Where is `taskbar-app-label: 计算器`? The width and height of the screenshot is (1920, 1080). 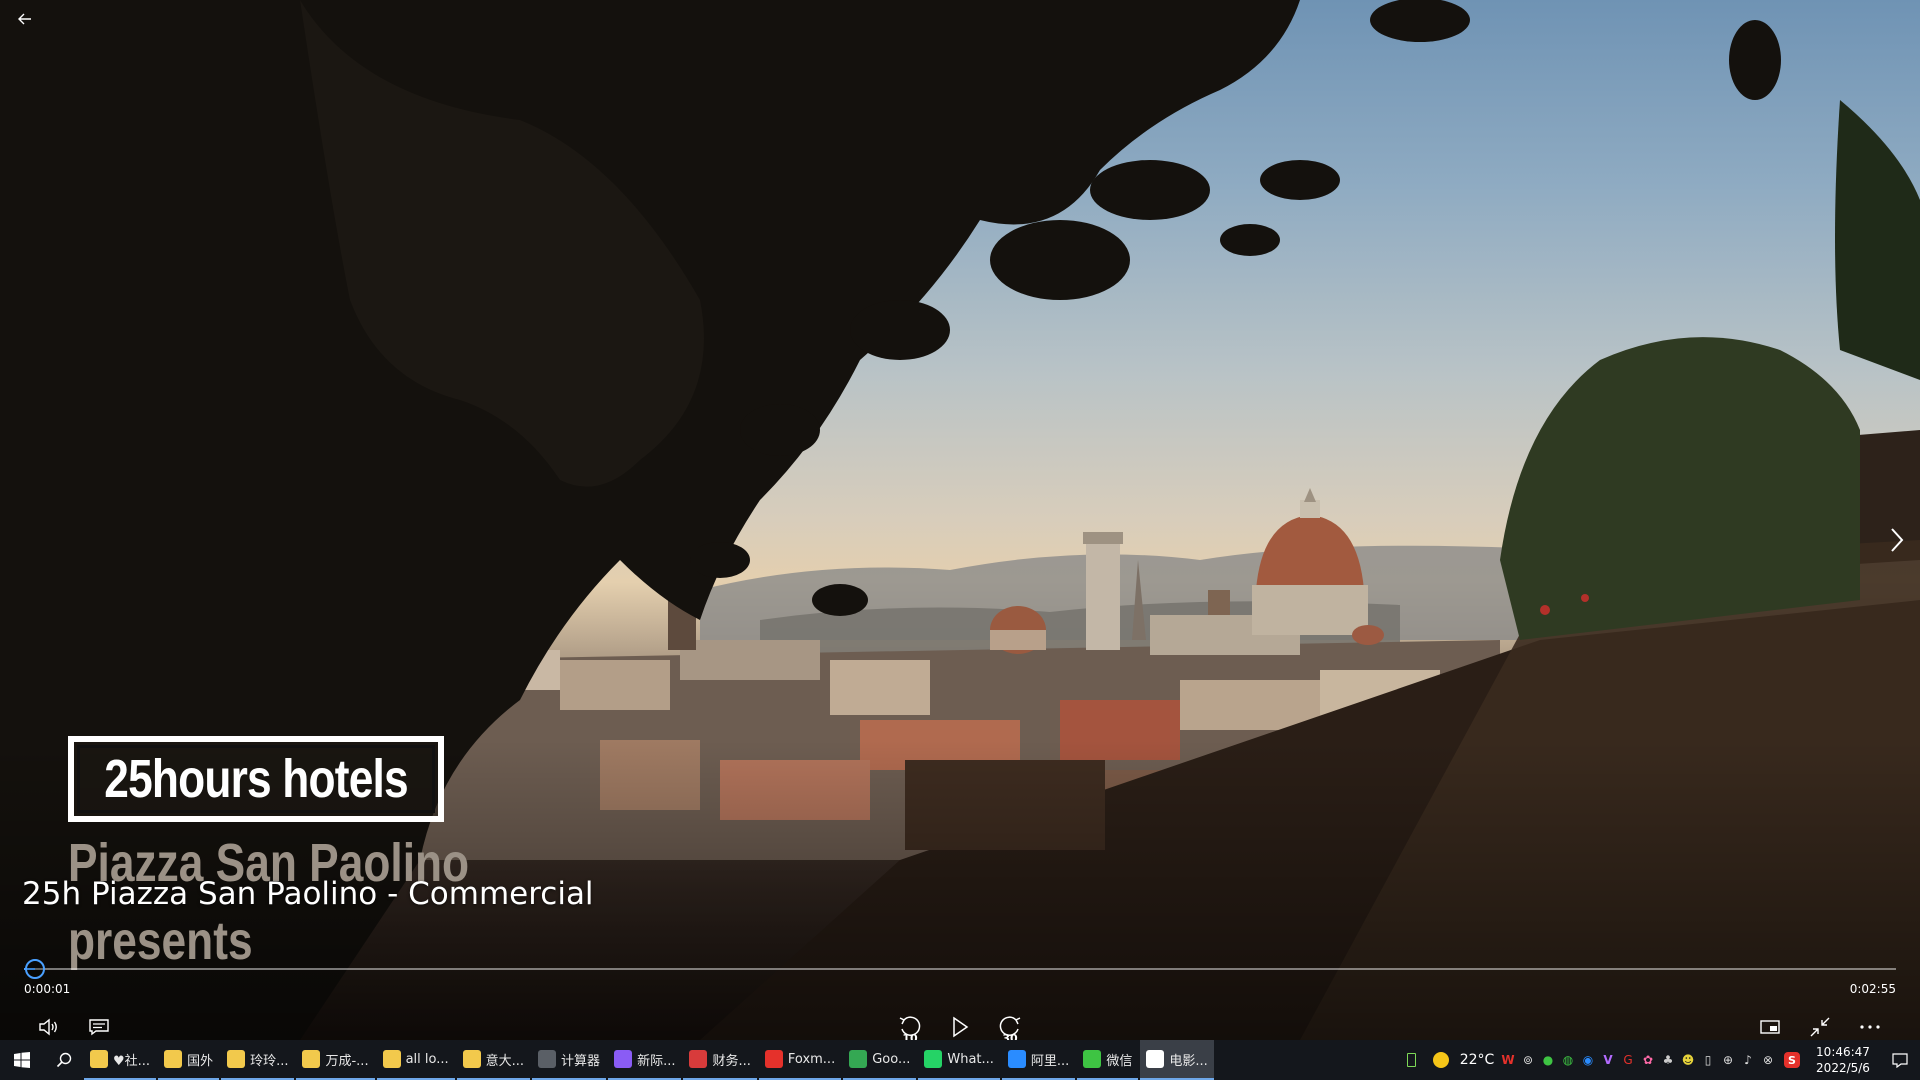 taskbar-app-label: 计算器 is located at coordinates (581, 1061).